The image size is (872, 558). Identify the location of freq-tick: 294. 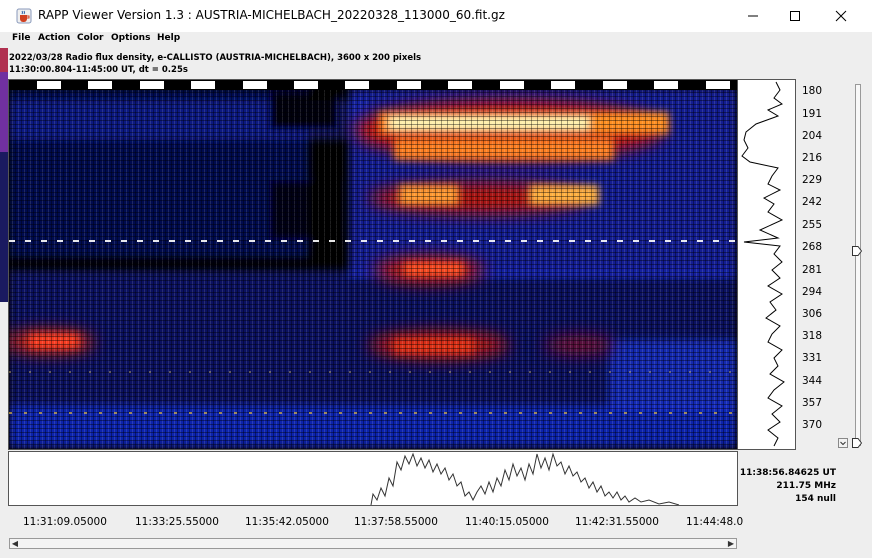
(812, 292).